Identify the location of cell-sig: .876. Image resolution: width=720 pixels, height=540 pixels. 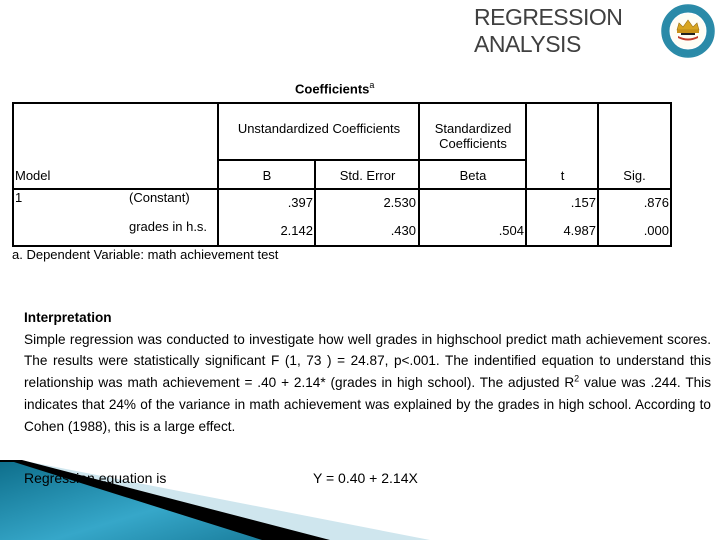
(656, 202).